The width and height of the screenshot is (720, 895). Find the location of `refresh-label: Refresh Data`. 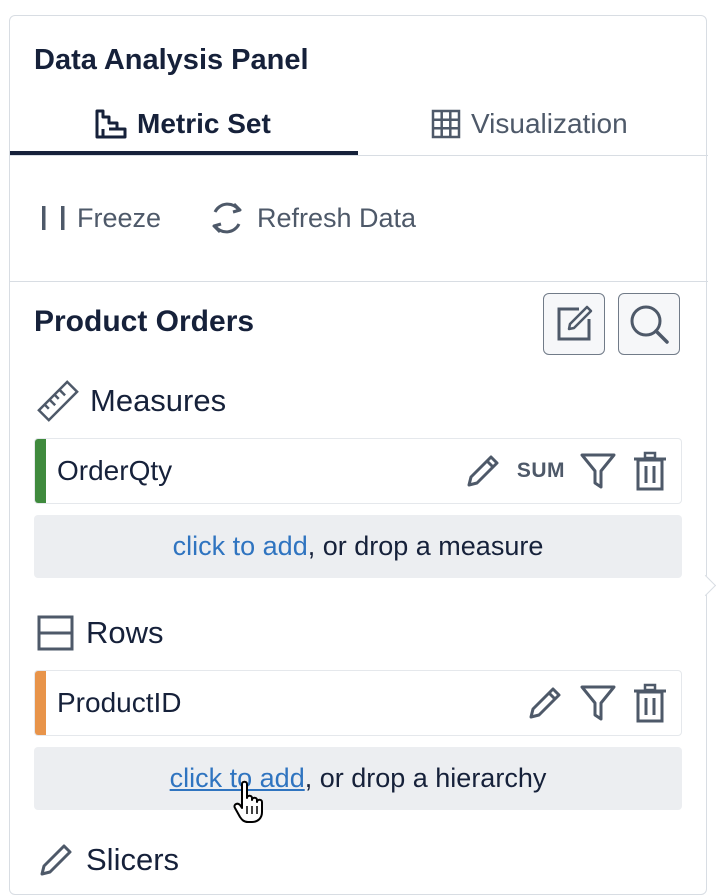

refresh-label: Refresh Data is located at coordinates (337, 217).